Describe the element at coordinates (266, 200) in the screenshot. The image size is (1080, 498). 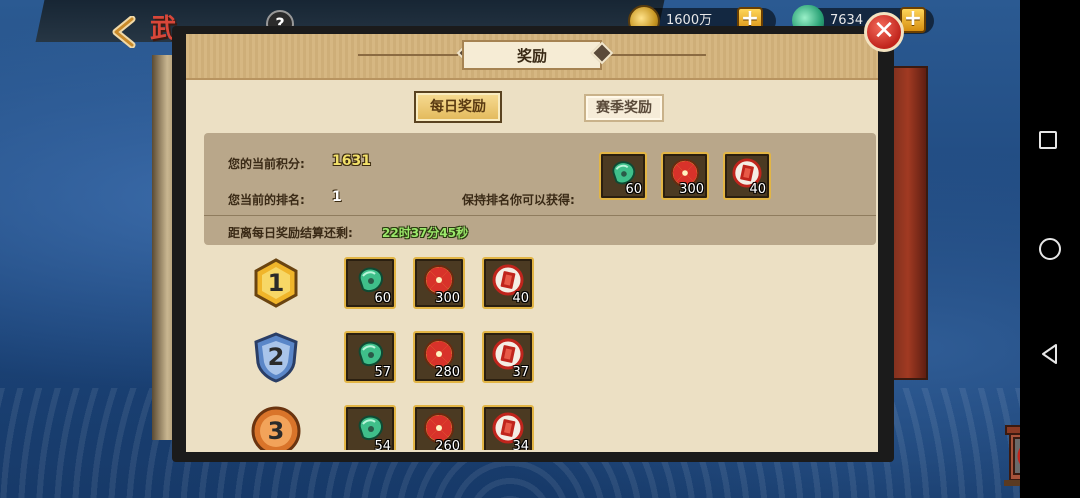
I see `rank-label: 您当前的排名:` at that location.